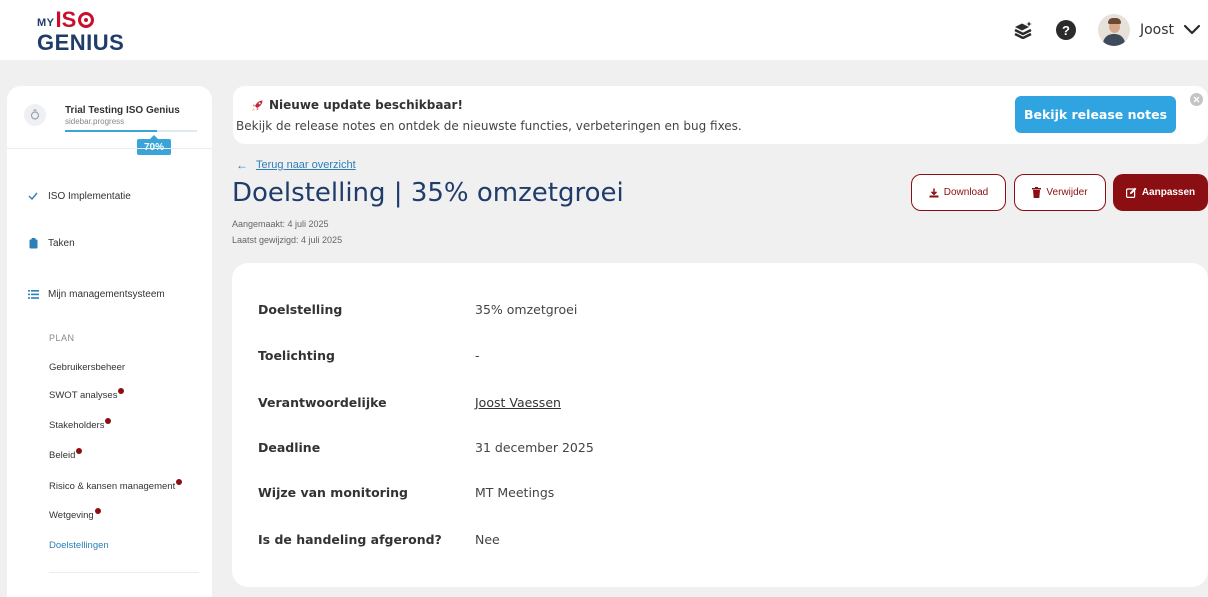 The width and height of the screenshot is (1208, 597). I want to click on detail-label-monitoring: Wijze van monitoring, so click(333, 492).